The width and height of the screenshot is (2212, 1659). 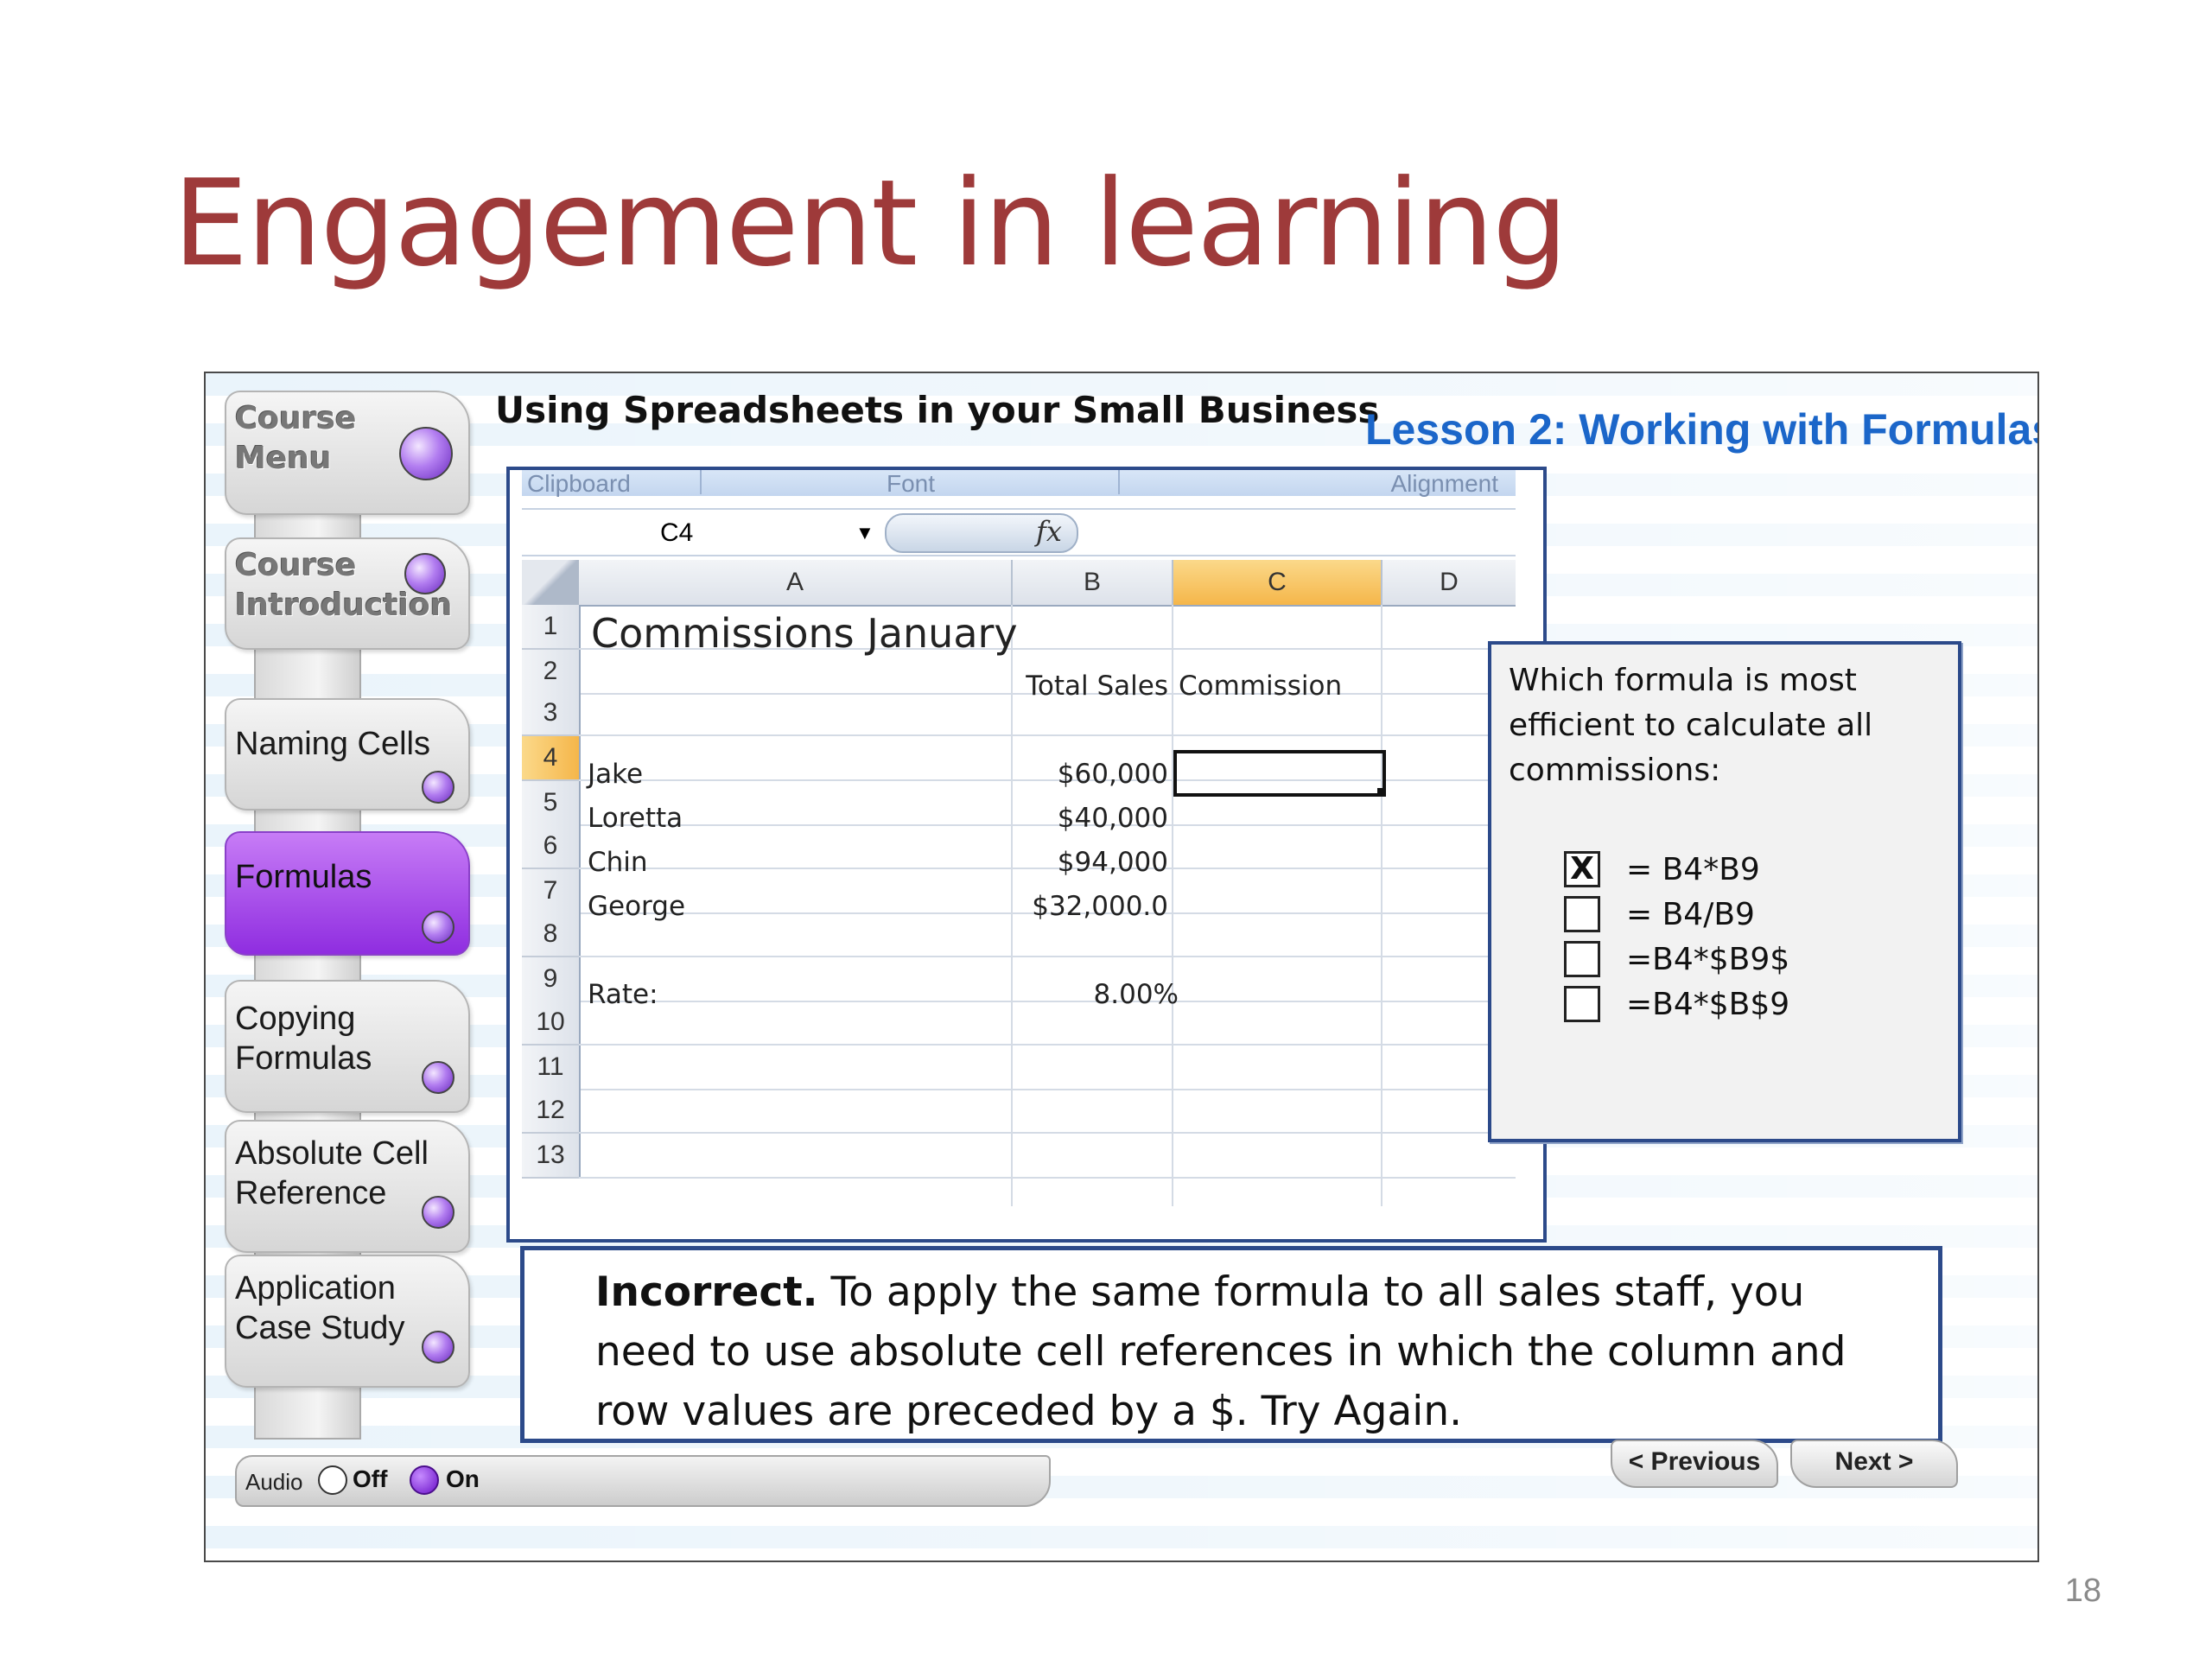 What do you see at coordinates (332, 744) in the screenshot?
I see `nav-item-label: Naming Cells` at bounding box center [332, 744].